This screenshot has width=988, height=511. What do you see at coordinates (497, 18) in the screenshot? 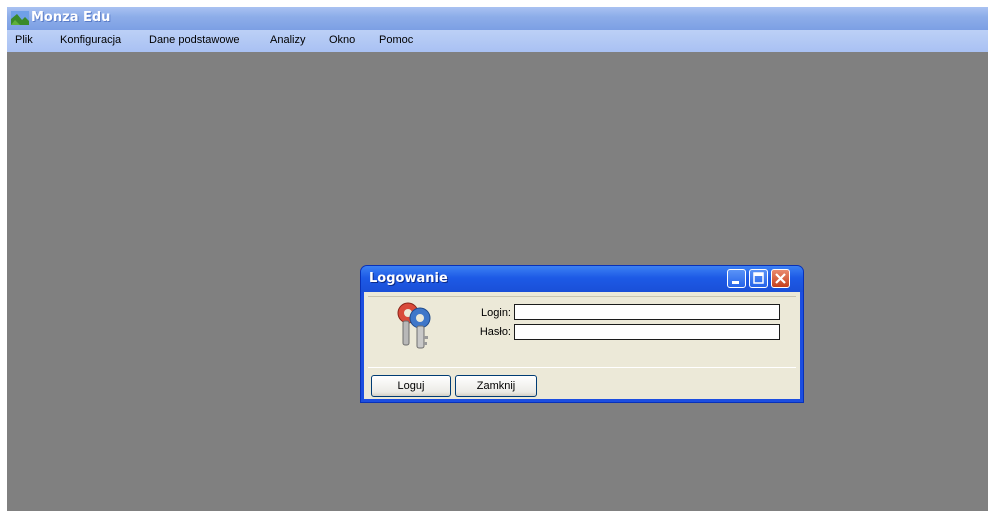
I see `app-titlebar: Monza Edu` at bounding box center [497, 18].